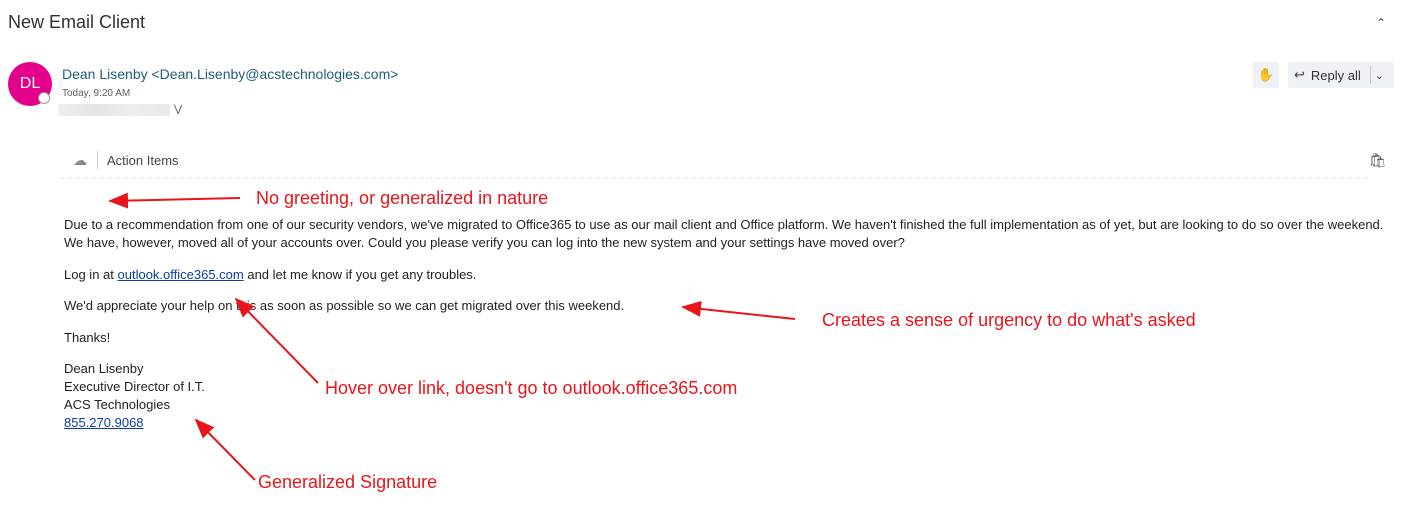 The width and height of the screenshot is (1403, 506). What do you see at coordinates (402, 198) in the screenshot?
I see `annotation-greeting: No greeting, or generalized in nature` at bounding box center [402, 198].